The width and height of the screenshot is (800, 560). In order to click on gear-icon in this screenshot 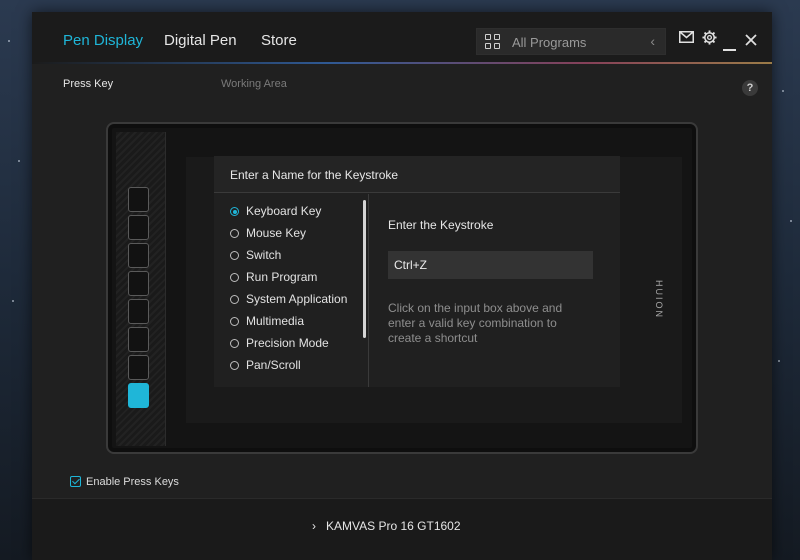, I will do `click(709, 39)`.